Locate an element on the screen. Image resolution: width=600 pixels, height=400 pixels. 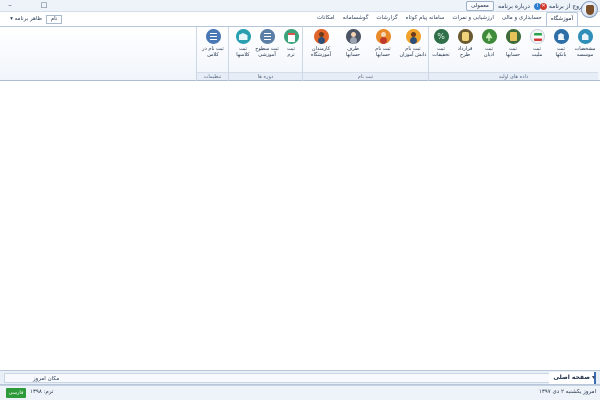
ledger-icon is located at coordinates (513, 36).